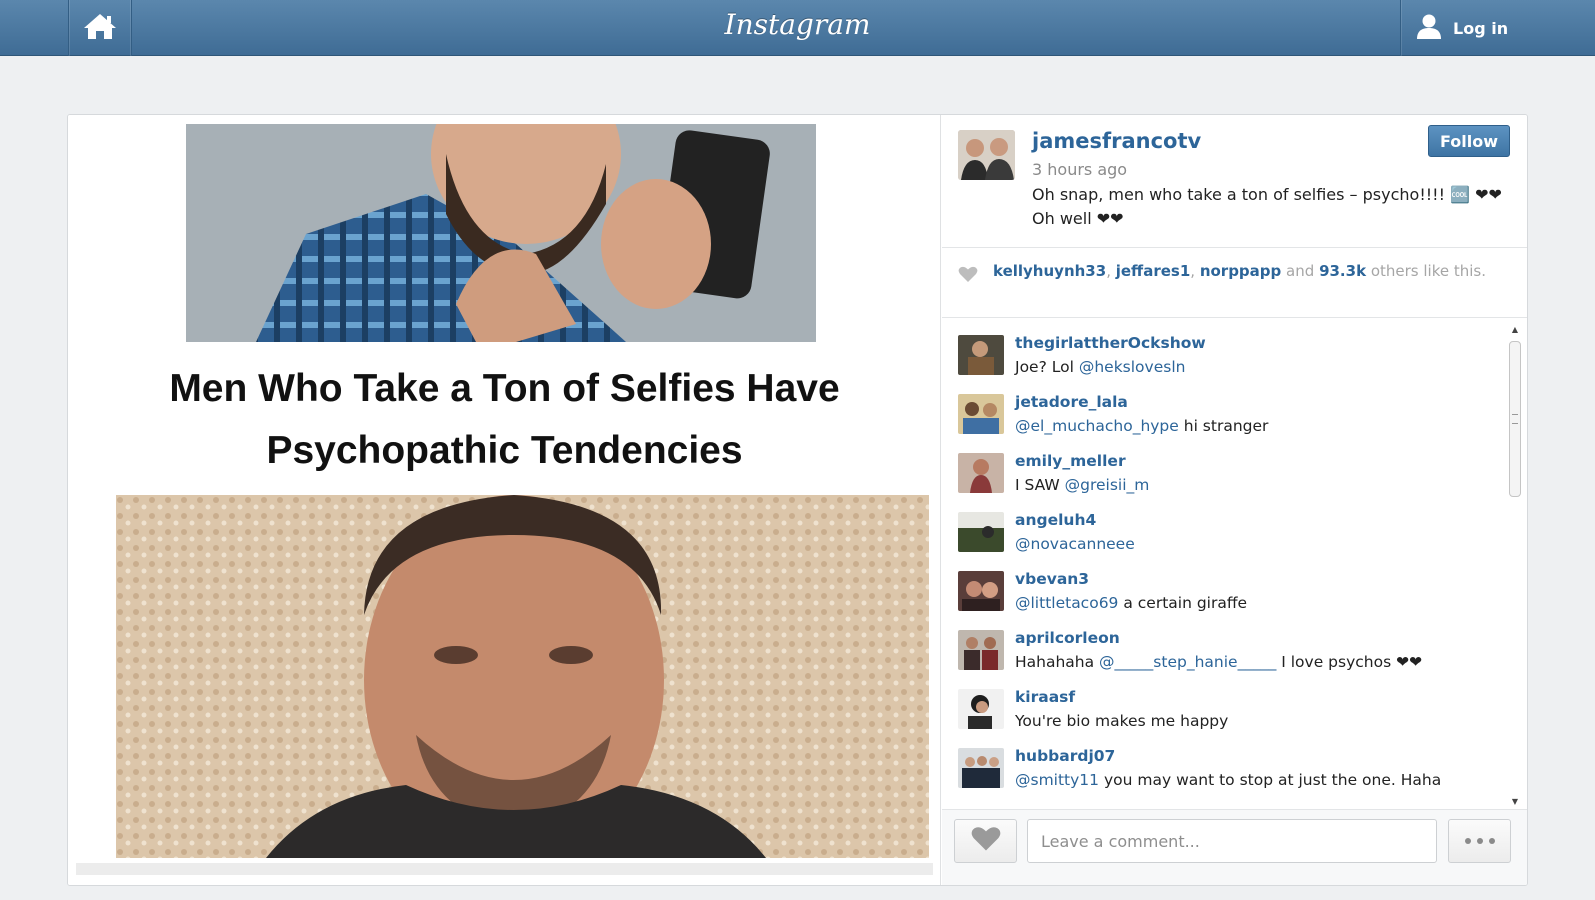 The height and width of the screenshot is (900, 1595). I want to click on commenter-username: vbevan3, so click(1052, 579).